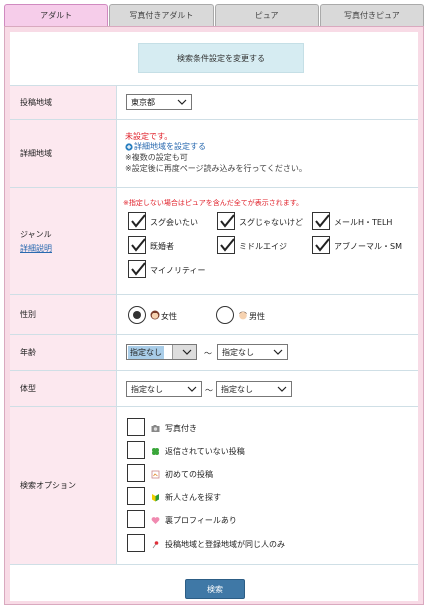 The width and height of the screenshot is (428, 605). Describe the element at coordinates (155, 498) in the screenshot. I see `beginner-mark-icon` at that location.